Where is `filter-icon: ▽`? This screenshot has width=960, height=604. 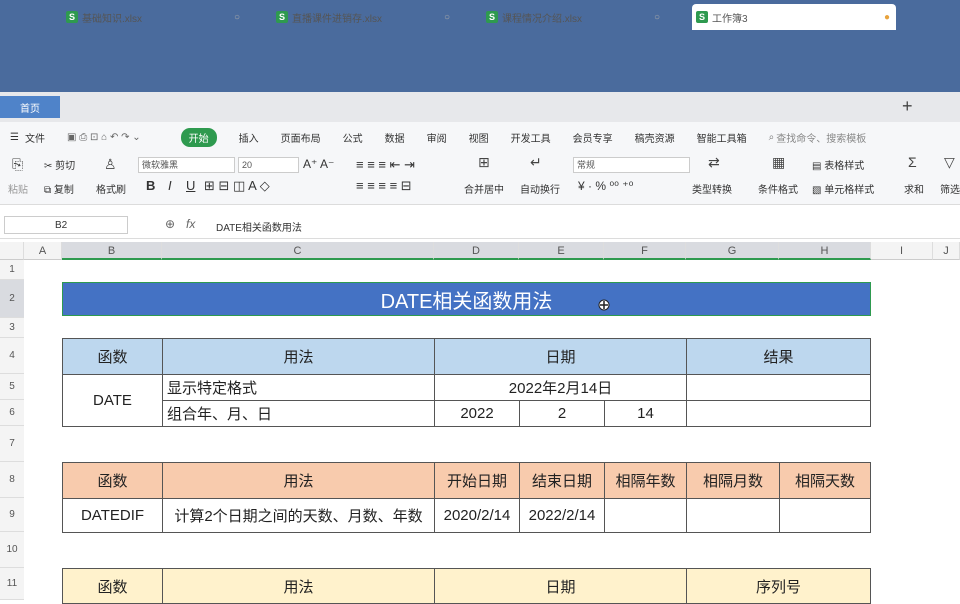
filter-icon: ▽ is located at coordinates (949, 162).